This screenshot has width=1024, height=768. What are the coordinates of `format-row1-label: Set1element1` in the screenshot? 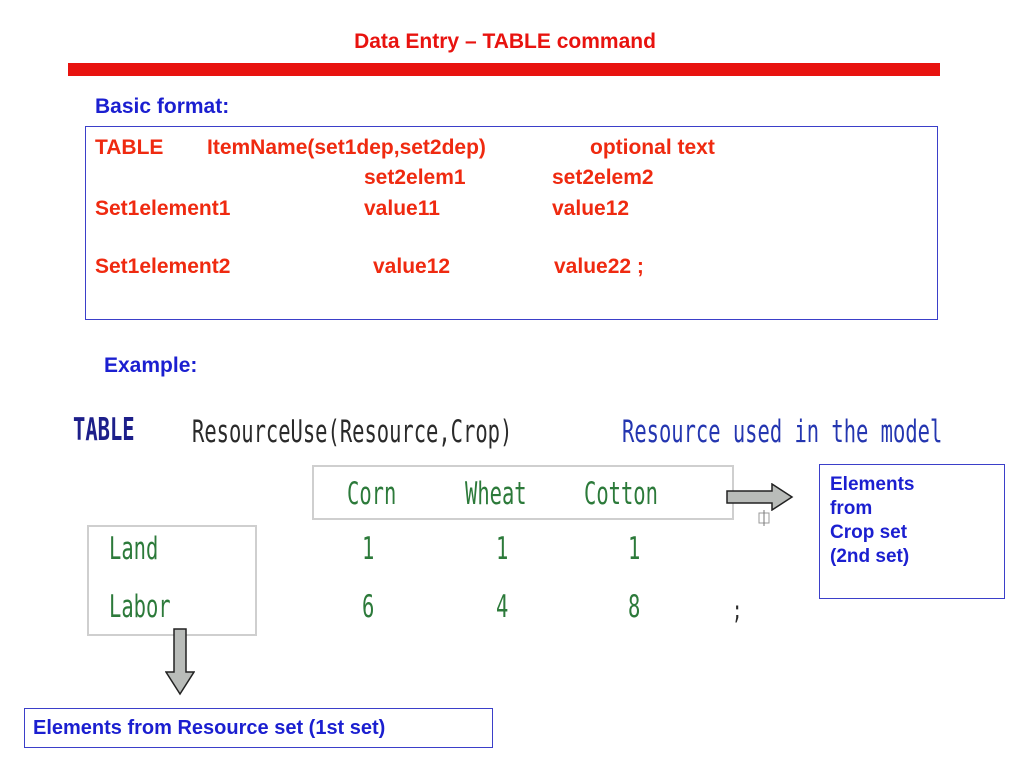 It's located at (163, 208).